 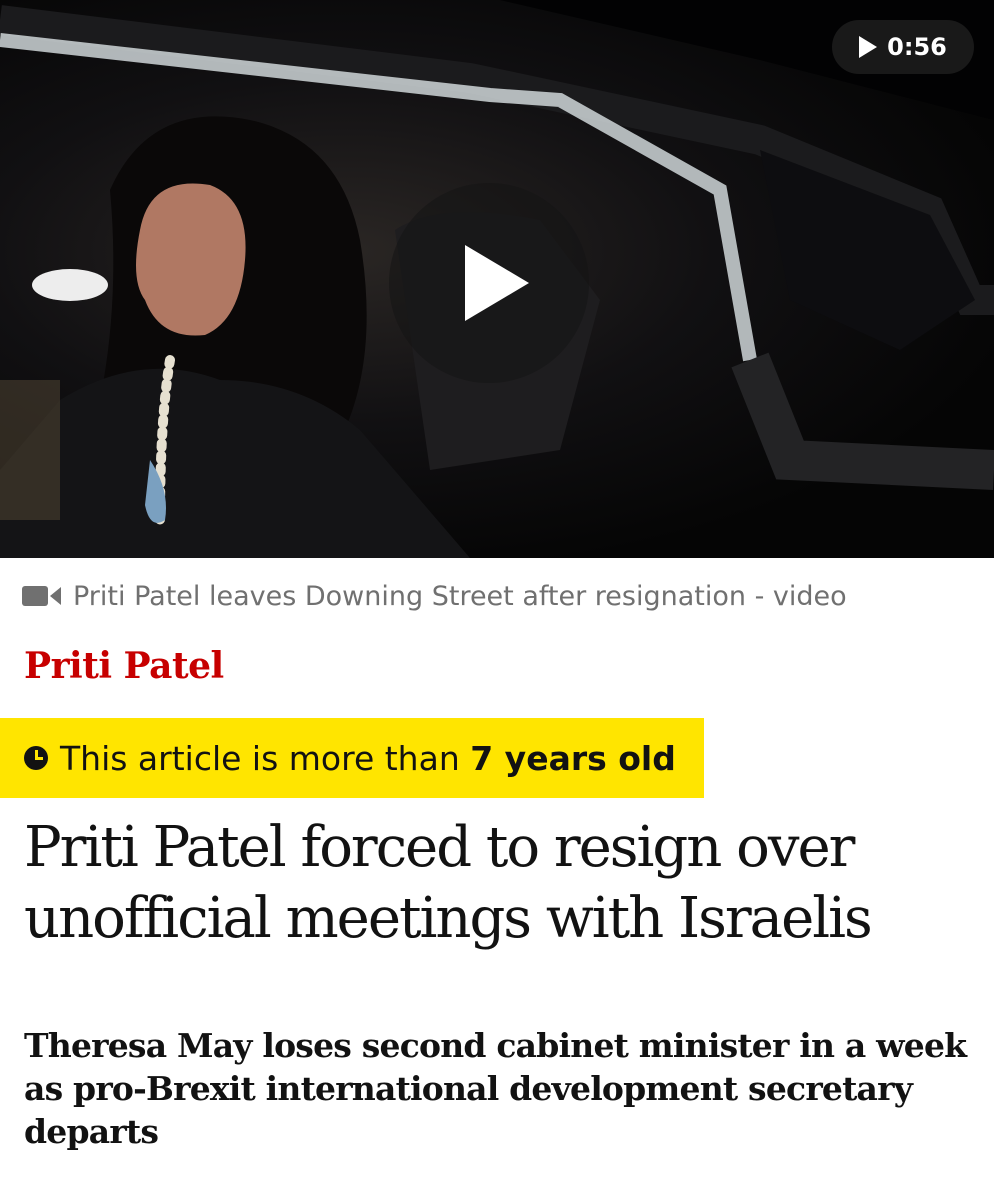 I want to click on age-warning-text: This article is more than 7 years old, so click(x=368, y=758).